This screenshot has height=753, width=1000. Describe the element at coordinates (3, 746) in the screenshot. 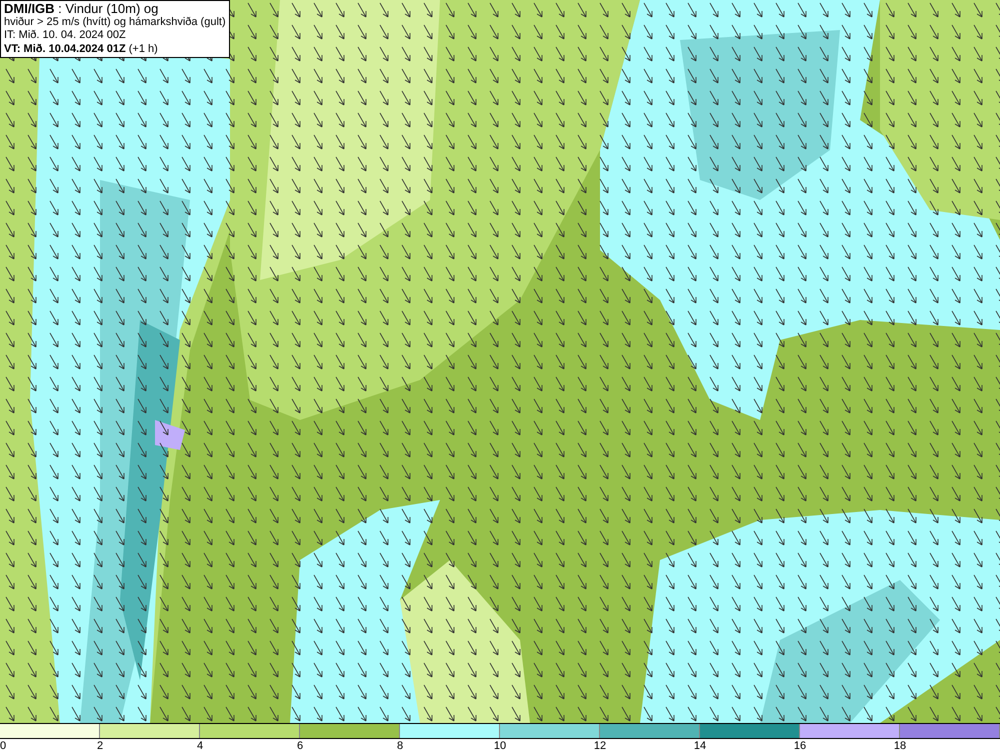

I see `scale-label: 0` at that location.